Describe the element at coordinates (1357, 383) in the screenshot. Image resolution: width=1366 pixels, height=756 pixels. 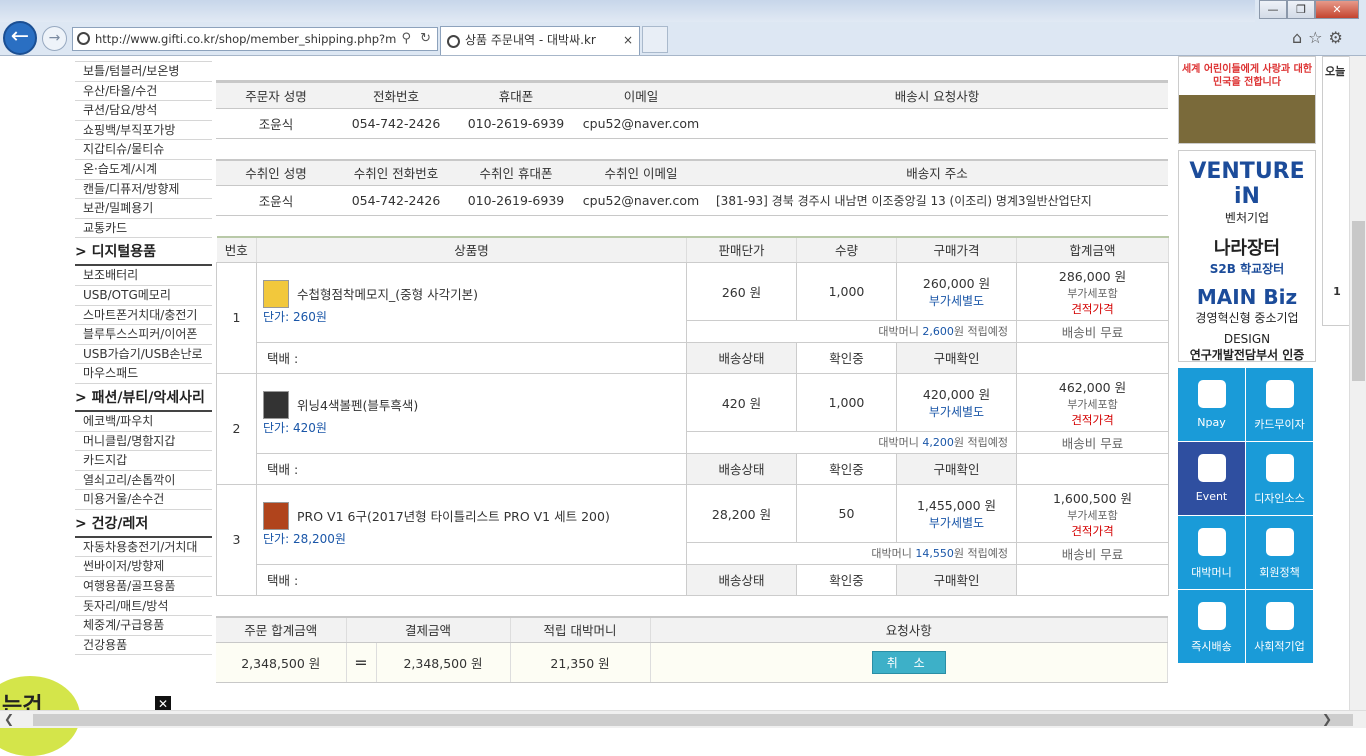
I see `vertical-scrollbar` at that location.